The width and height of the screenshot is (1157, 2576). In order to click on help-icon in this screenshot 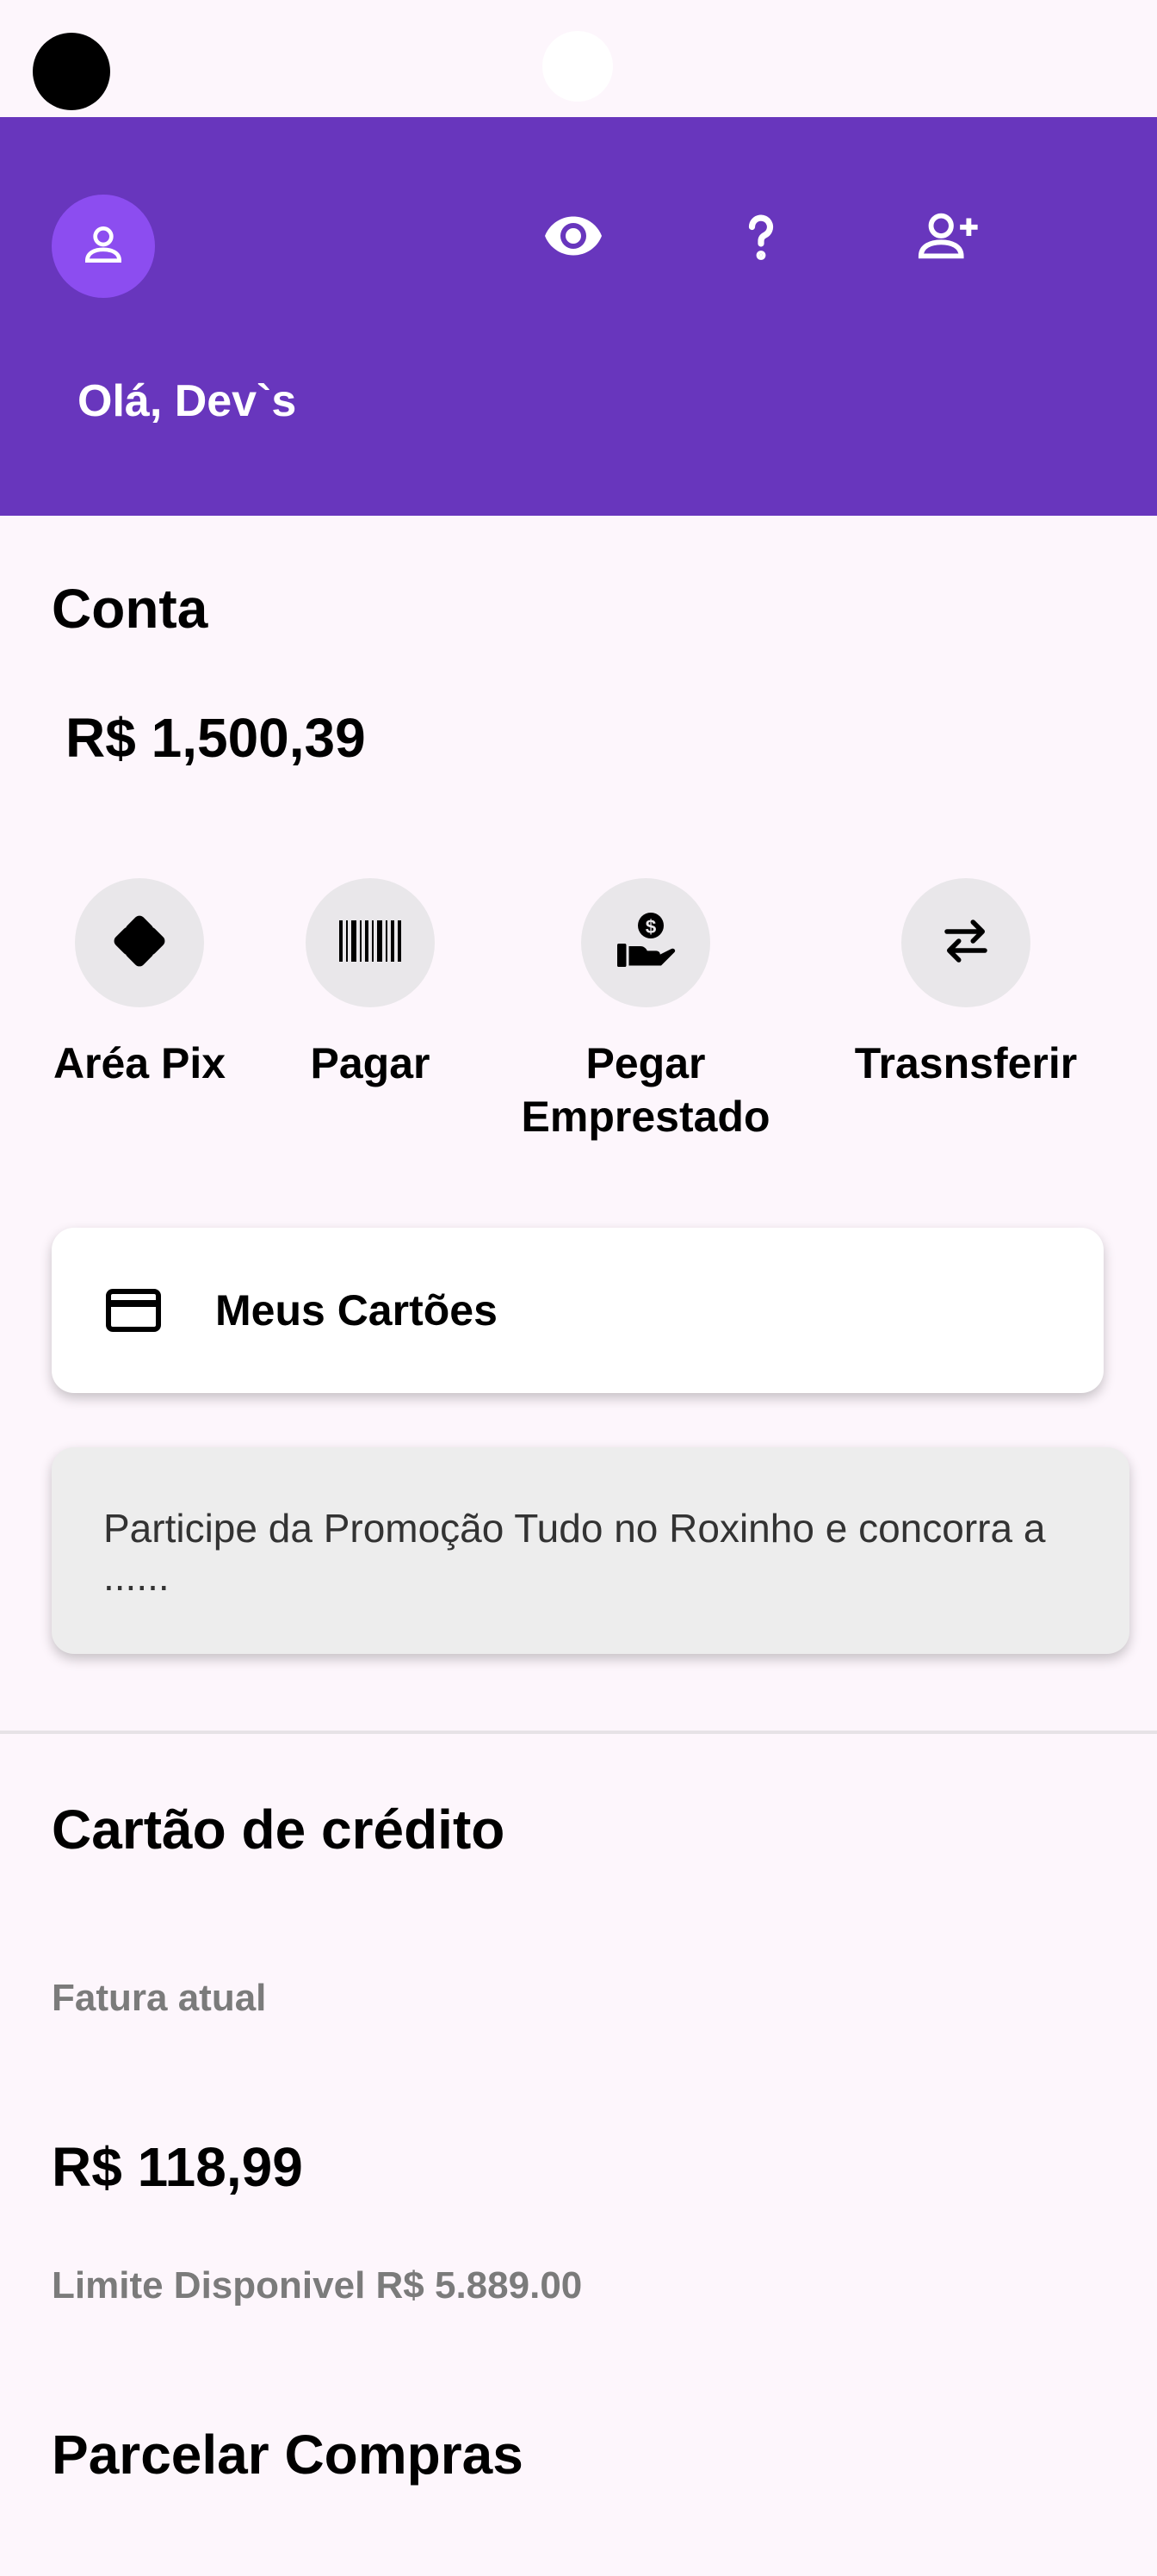, I will do `click(761, 238)`.